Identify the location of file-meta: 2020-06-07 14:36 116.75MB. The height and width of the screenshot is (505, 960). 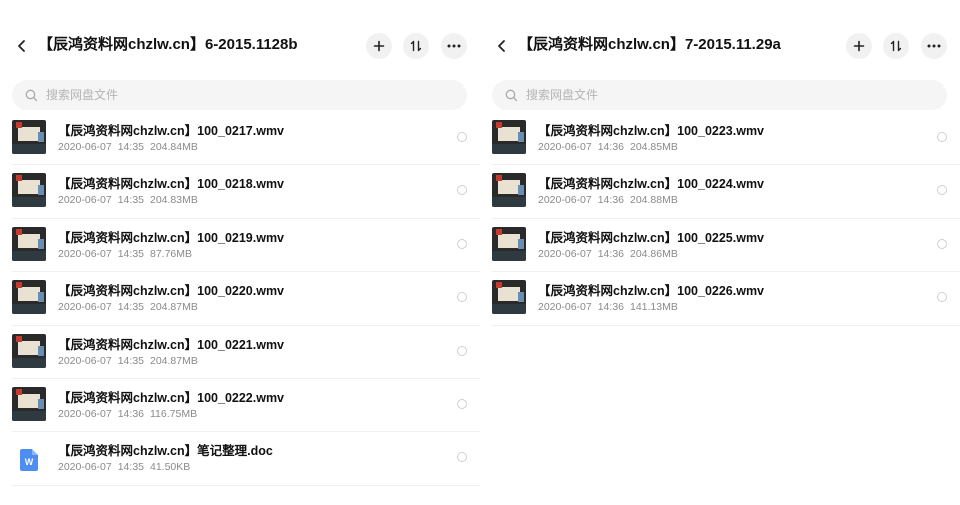
(130, 414).